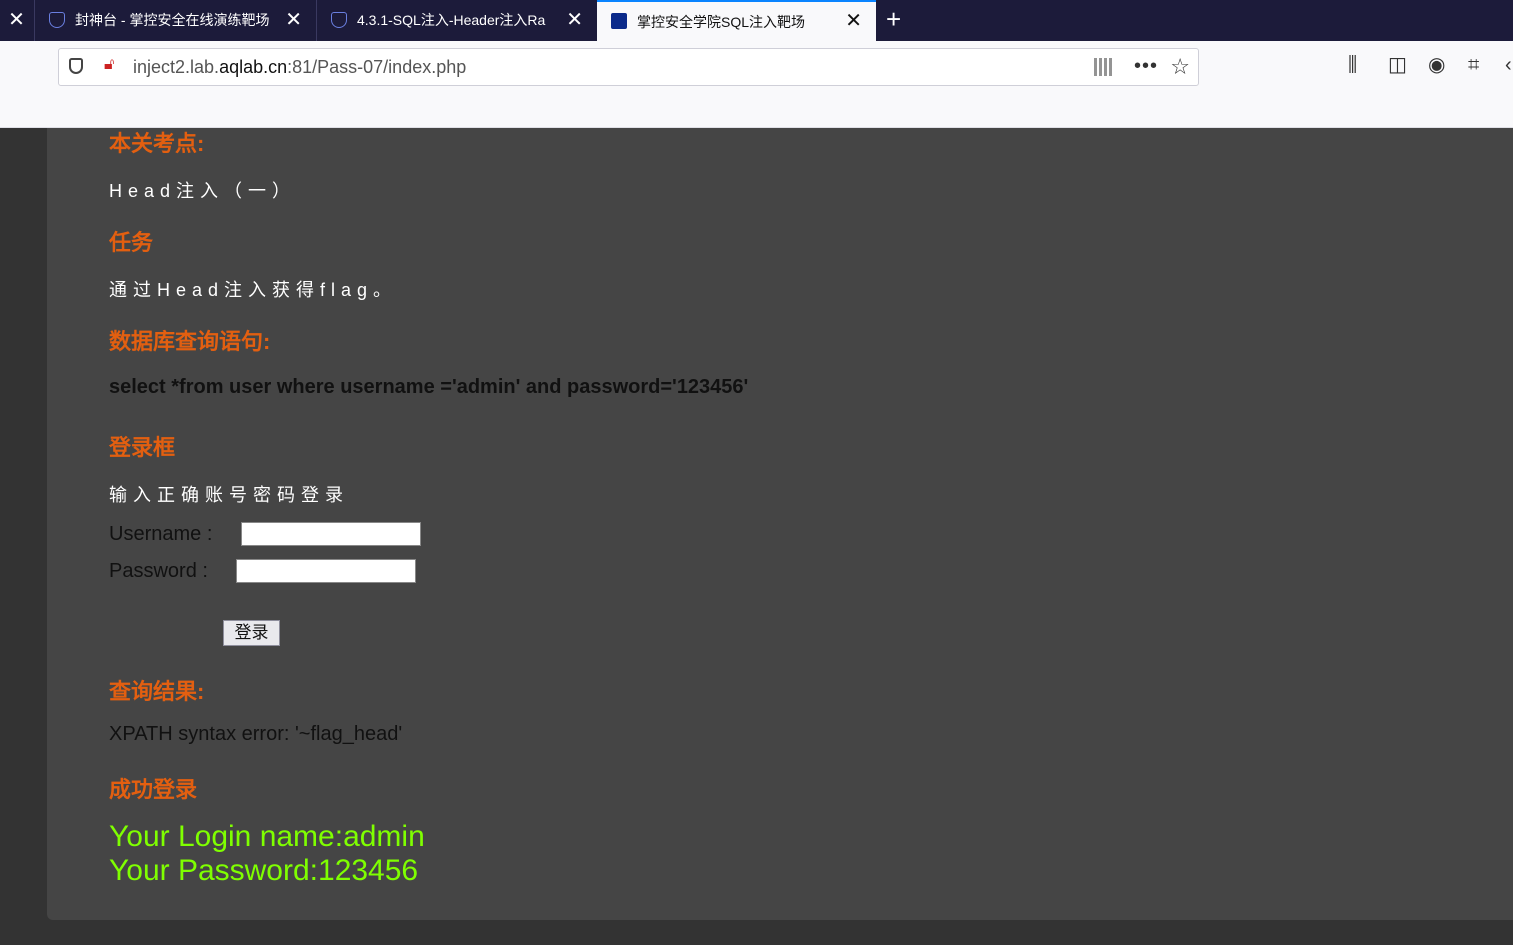 This screenshot has width=1513, height=945. What do you see at coordinates (229, 495) in the screenshot?
I see `login-hint: 输入正确账号密码登录` at bounding box center [229, 495].